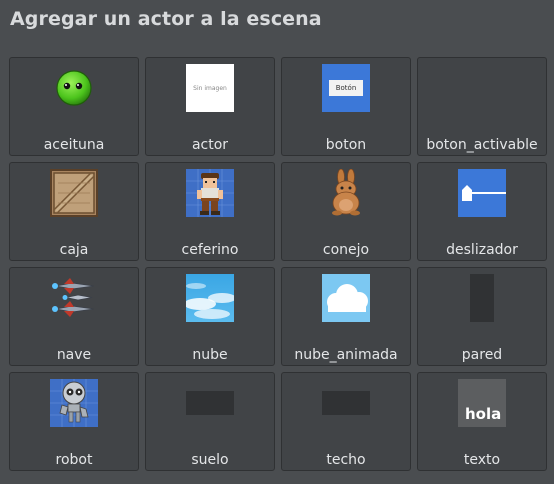 This screenshot has height=484, width=554. What do you see at coordinates (210, 145) in the screenshot?
I see `actor-label: actor` at bounding box center [210, 145].